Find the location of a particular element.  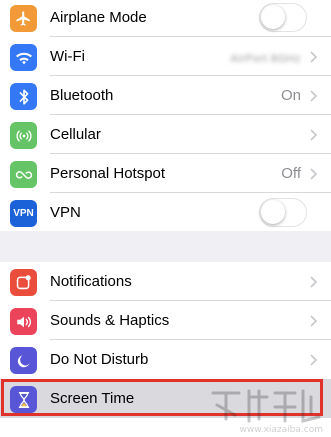

row-label: Screen Time is located at coordinates (92, 398).